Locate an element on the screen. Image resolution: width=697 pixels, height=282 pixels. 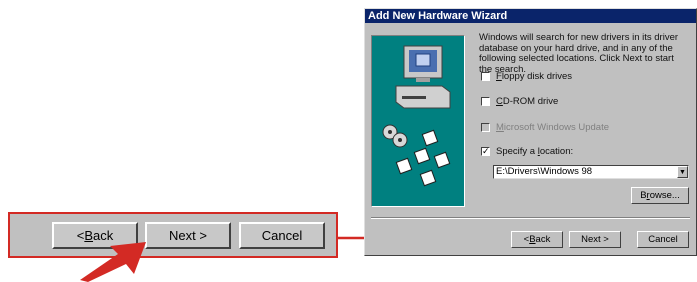
cancel-label: Cancel is located at coordinates (282, 235).